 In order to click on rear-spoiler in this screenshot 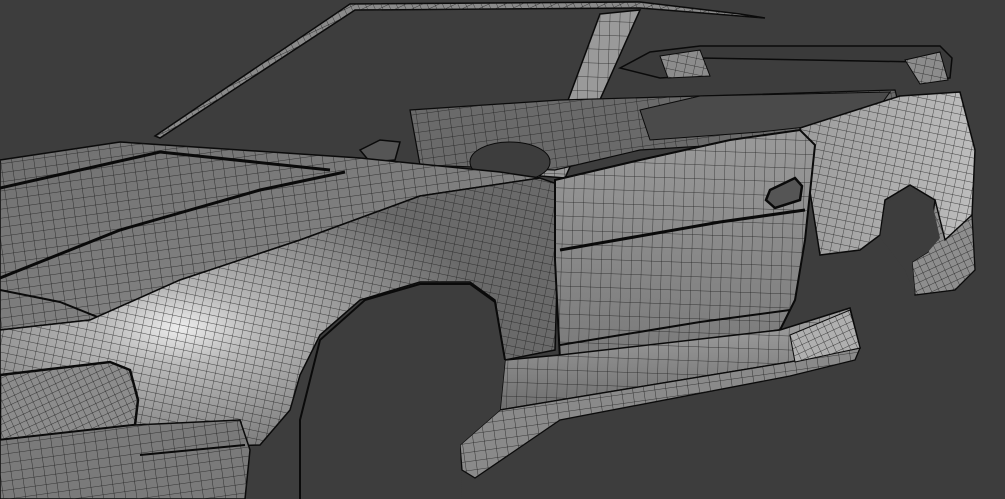, I will do `click(785, 65)`.